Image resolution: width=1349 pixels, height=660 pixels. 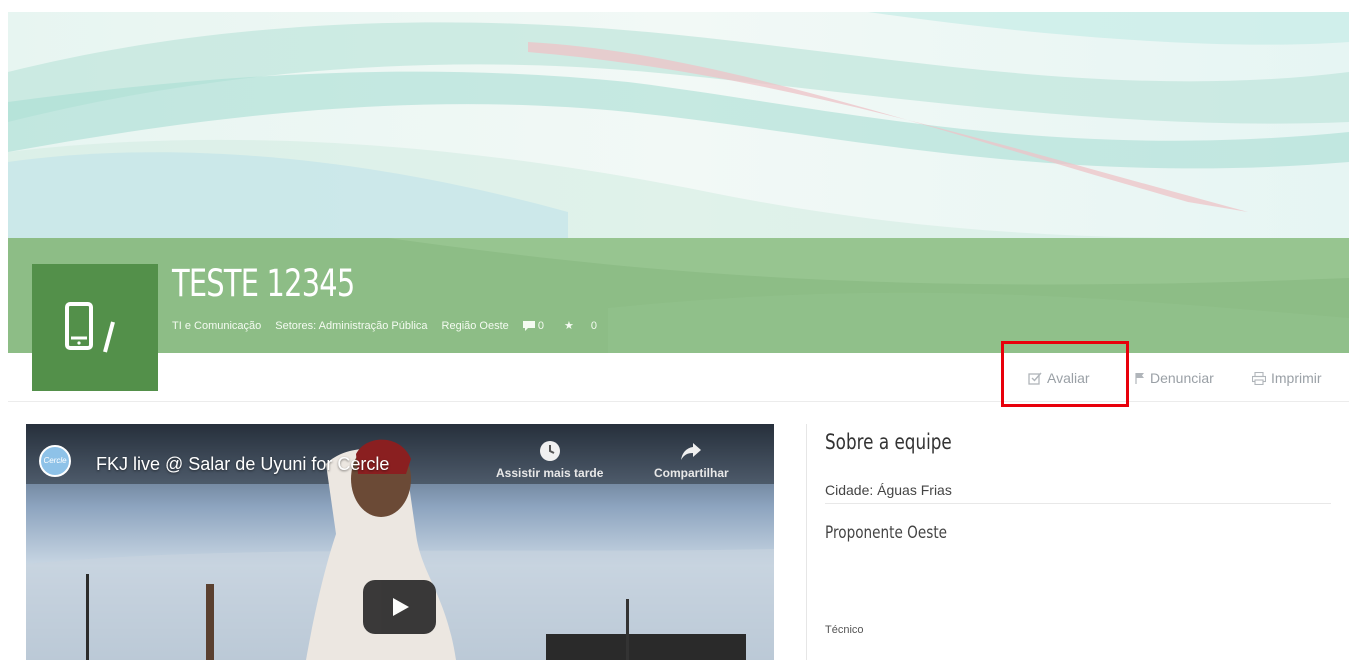 I want to click on tablet-icon, so click(x=90, y=327).